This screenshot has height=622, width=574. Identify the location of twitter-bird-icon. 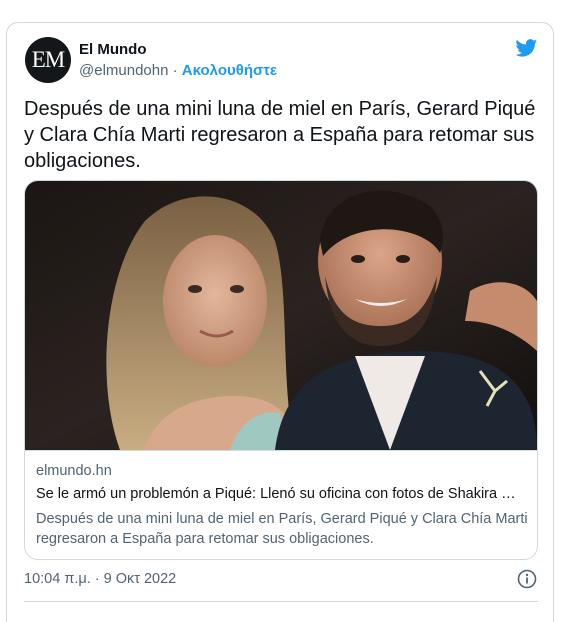
(526, 48).